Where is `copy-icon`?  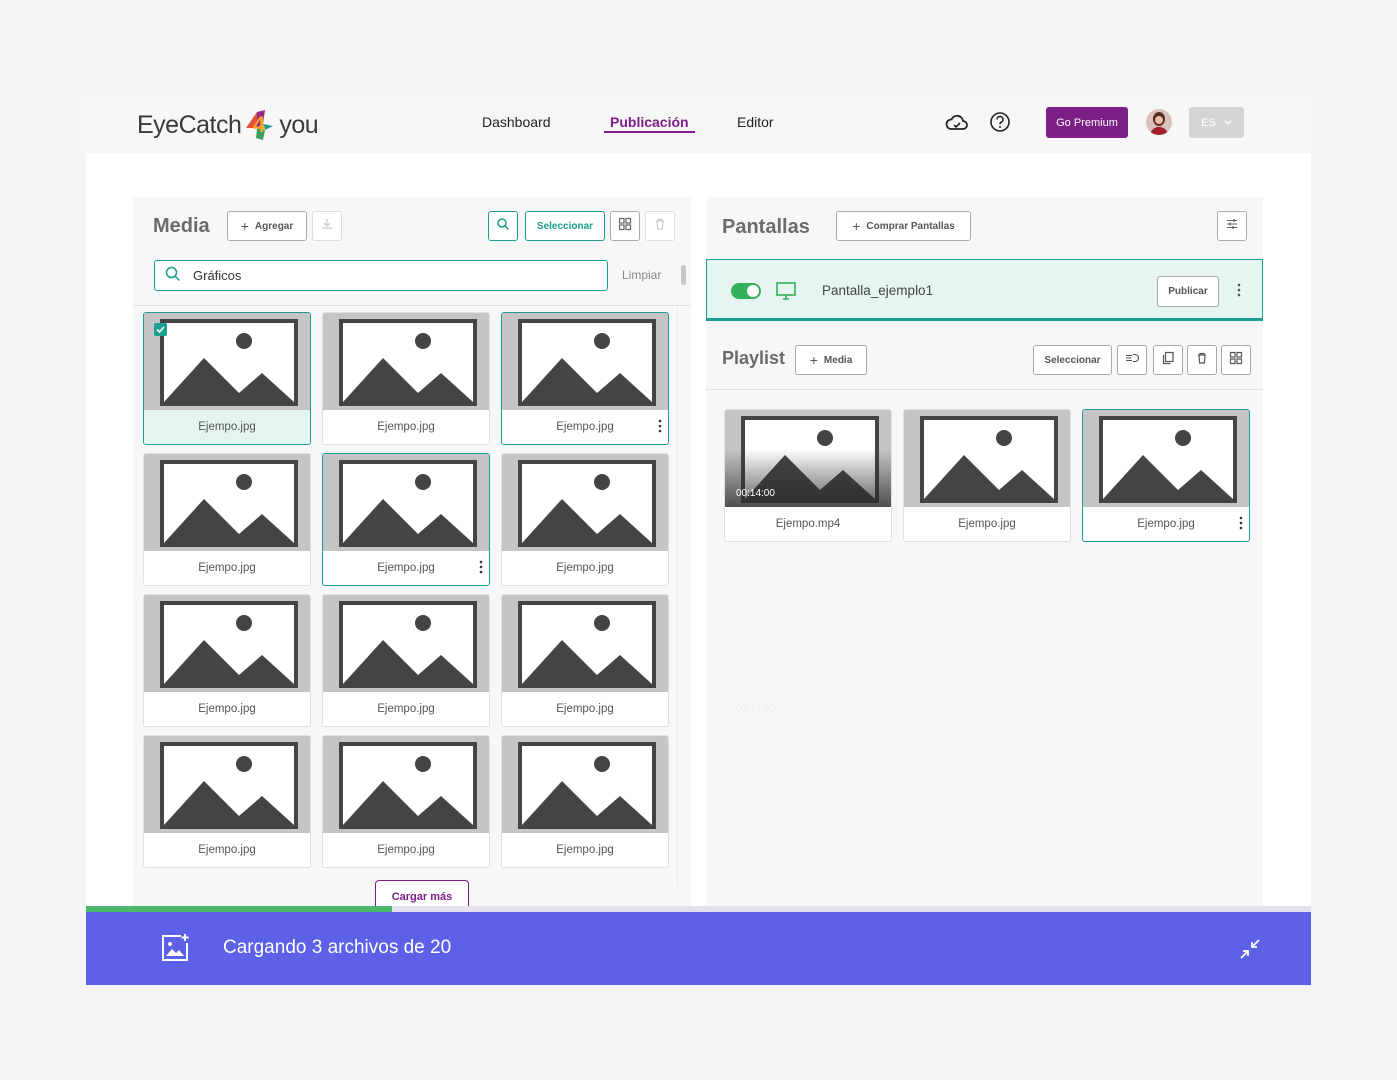 copy-icon is located at coordinates (1168, 360).